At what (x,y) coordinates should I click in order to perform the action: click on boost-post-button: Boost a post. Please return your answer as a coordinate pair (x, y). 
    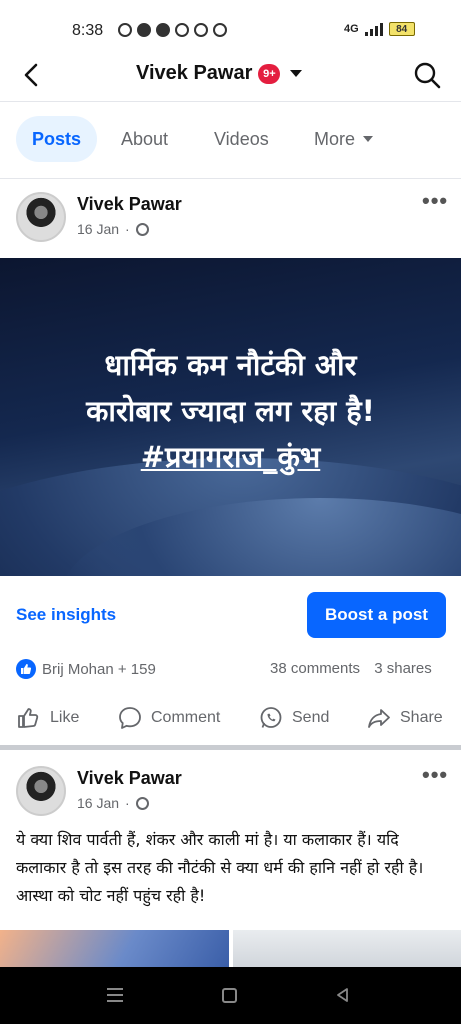
    Looking at the image, I should click on (376, 615).